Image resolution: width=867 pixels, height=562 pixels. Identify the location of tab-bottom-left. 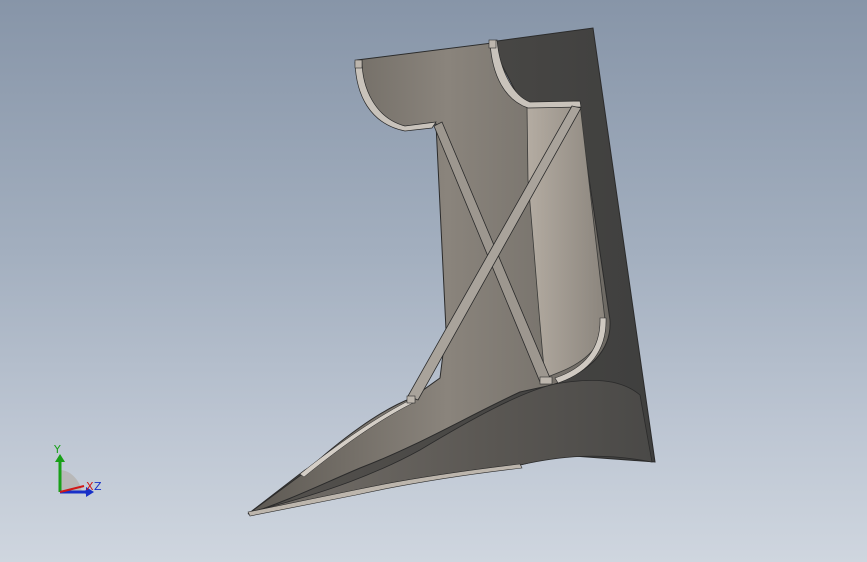
(411, 399).